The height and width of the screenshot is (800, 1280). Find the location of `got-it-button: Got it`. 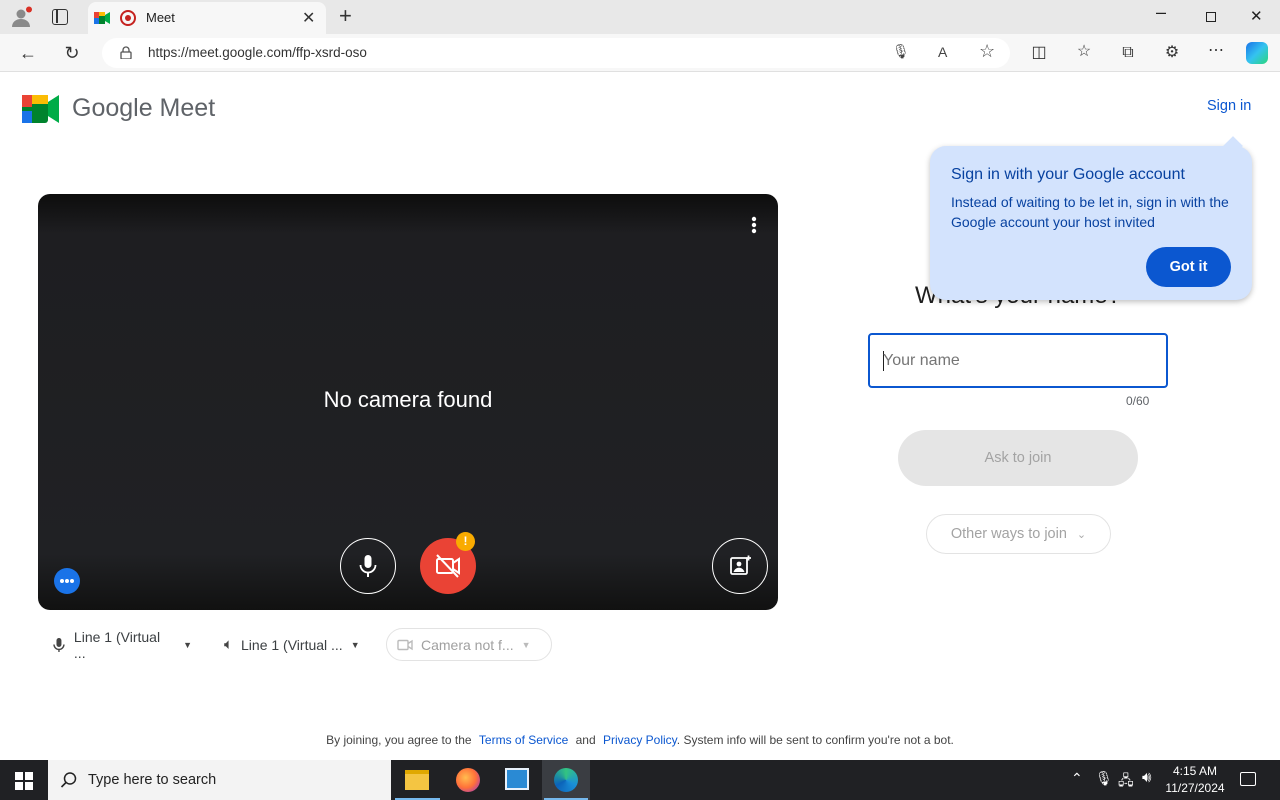

got-it-button: Got it is located at coordinates (1188, 267).